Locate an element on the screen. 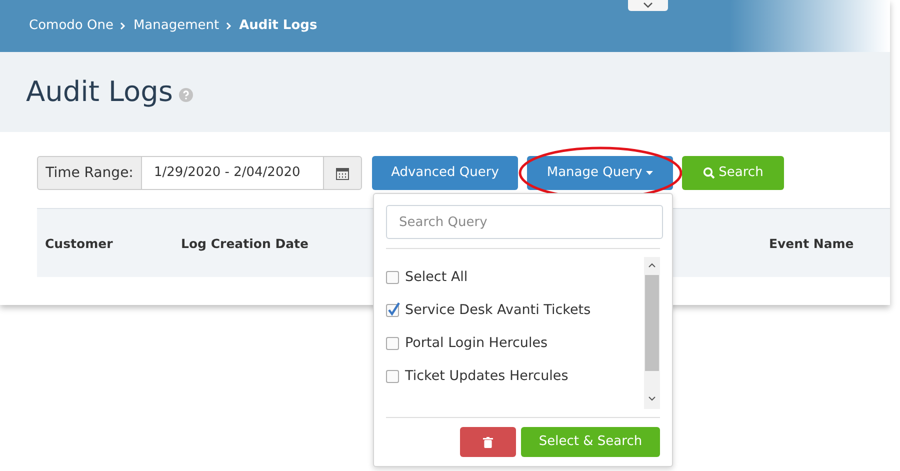 The height and width of the screenshot is (471, 900). query-option-label: Ticket Updates Hercules is located at coordinates (486, 376).